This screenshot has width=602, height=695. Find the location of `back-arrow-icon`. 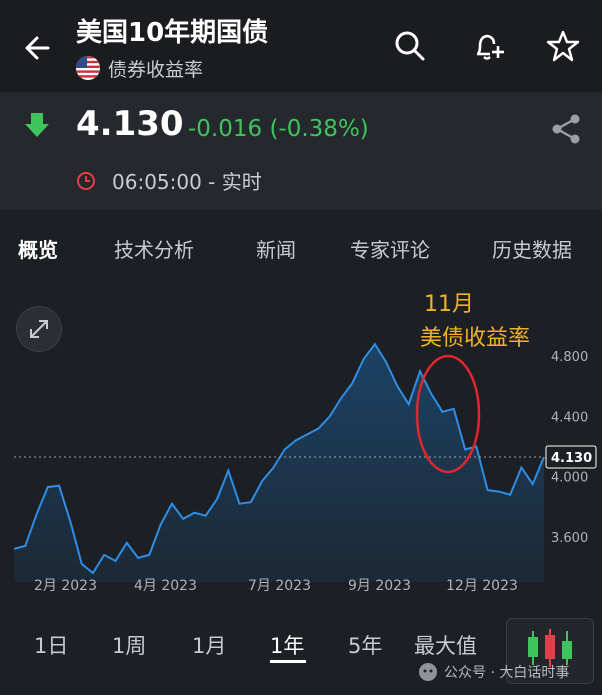

back-arrow-icon is located at coordinates (38, 48).